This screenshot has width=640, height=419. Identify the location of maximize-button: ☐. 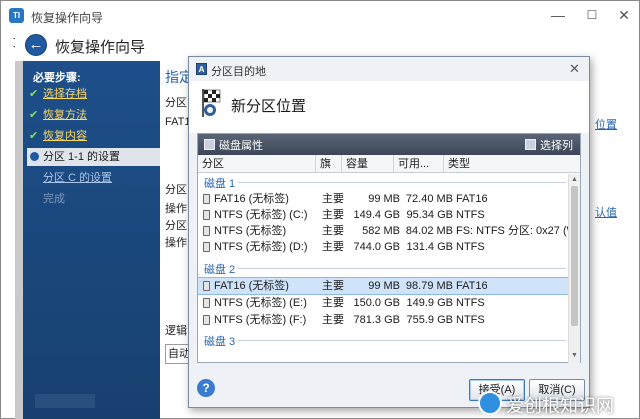
(592, 15).